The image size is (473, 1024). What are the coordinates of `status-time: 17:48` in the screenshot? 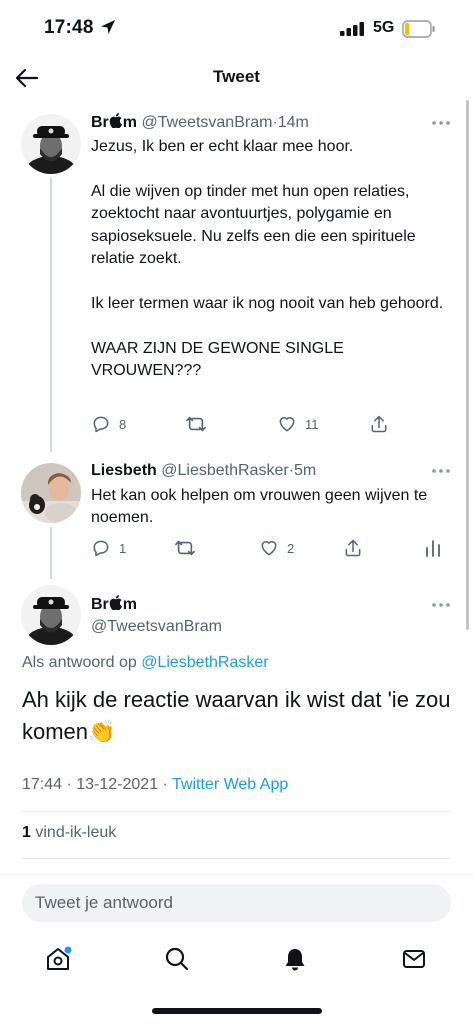 It's located at (69, 27).